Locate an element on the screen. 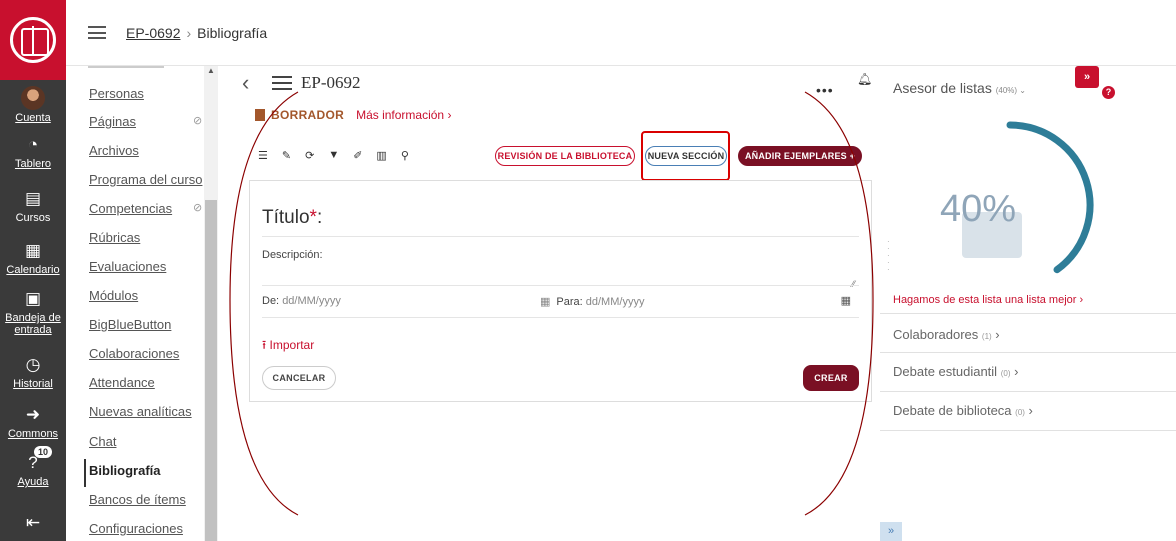  advisor-section-collaborators: Colaboradores (1) › is located at coordinates (946, 334).